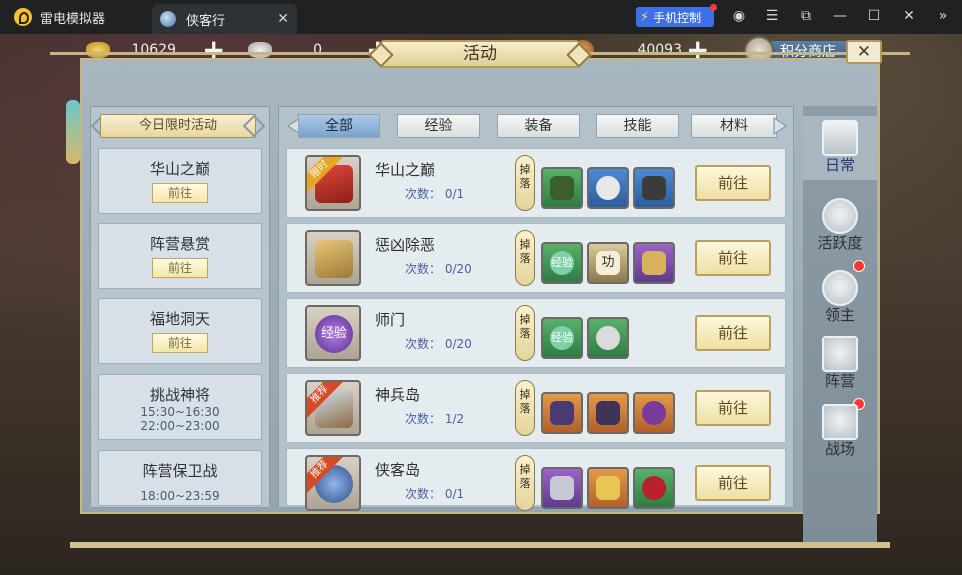 This screenshot has width=962, height=575. Describe the element at coordinates (637, 126) in the screenshot. I see `tab-skill: 技能` at that location.